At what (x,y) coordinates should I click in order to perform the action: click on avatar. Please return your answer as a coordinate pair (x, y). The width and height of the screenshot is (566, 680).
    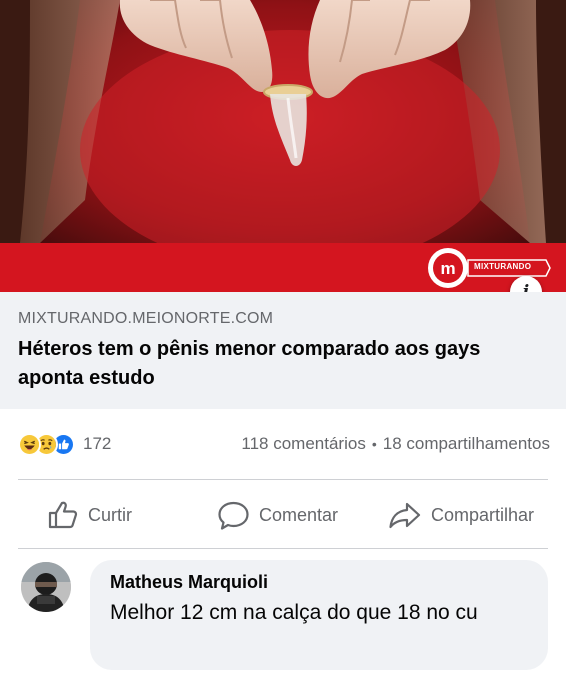
    Looking at the image, I should click on (46, 587).